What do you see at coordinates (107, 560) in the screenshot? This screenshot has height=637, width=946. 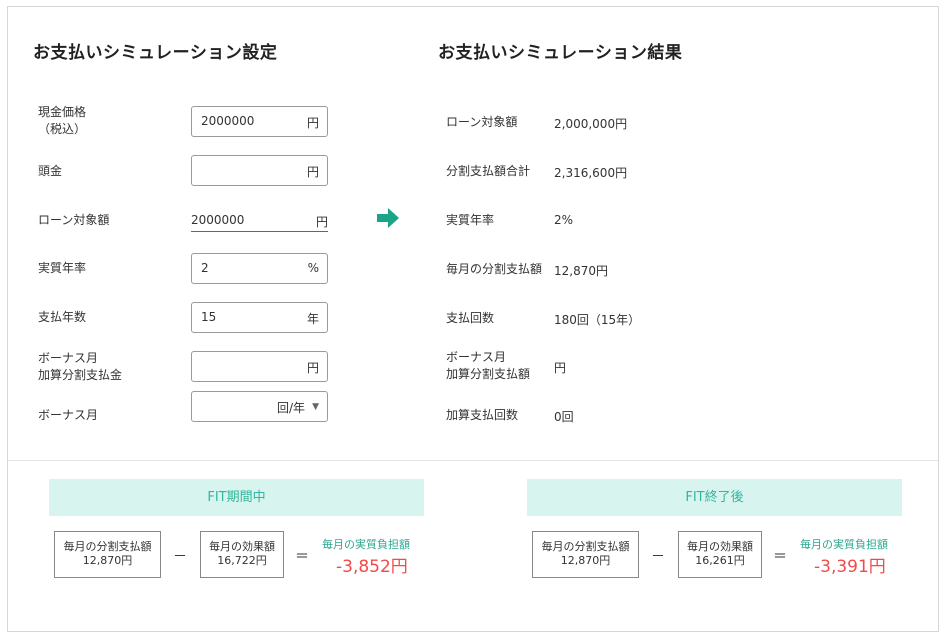 I see `fit-during-installment-value: 12,870円` at bounding box center [107, 560].